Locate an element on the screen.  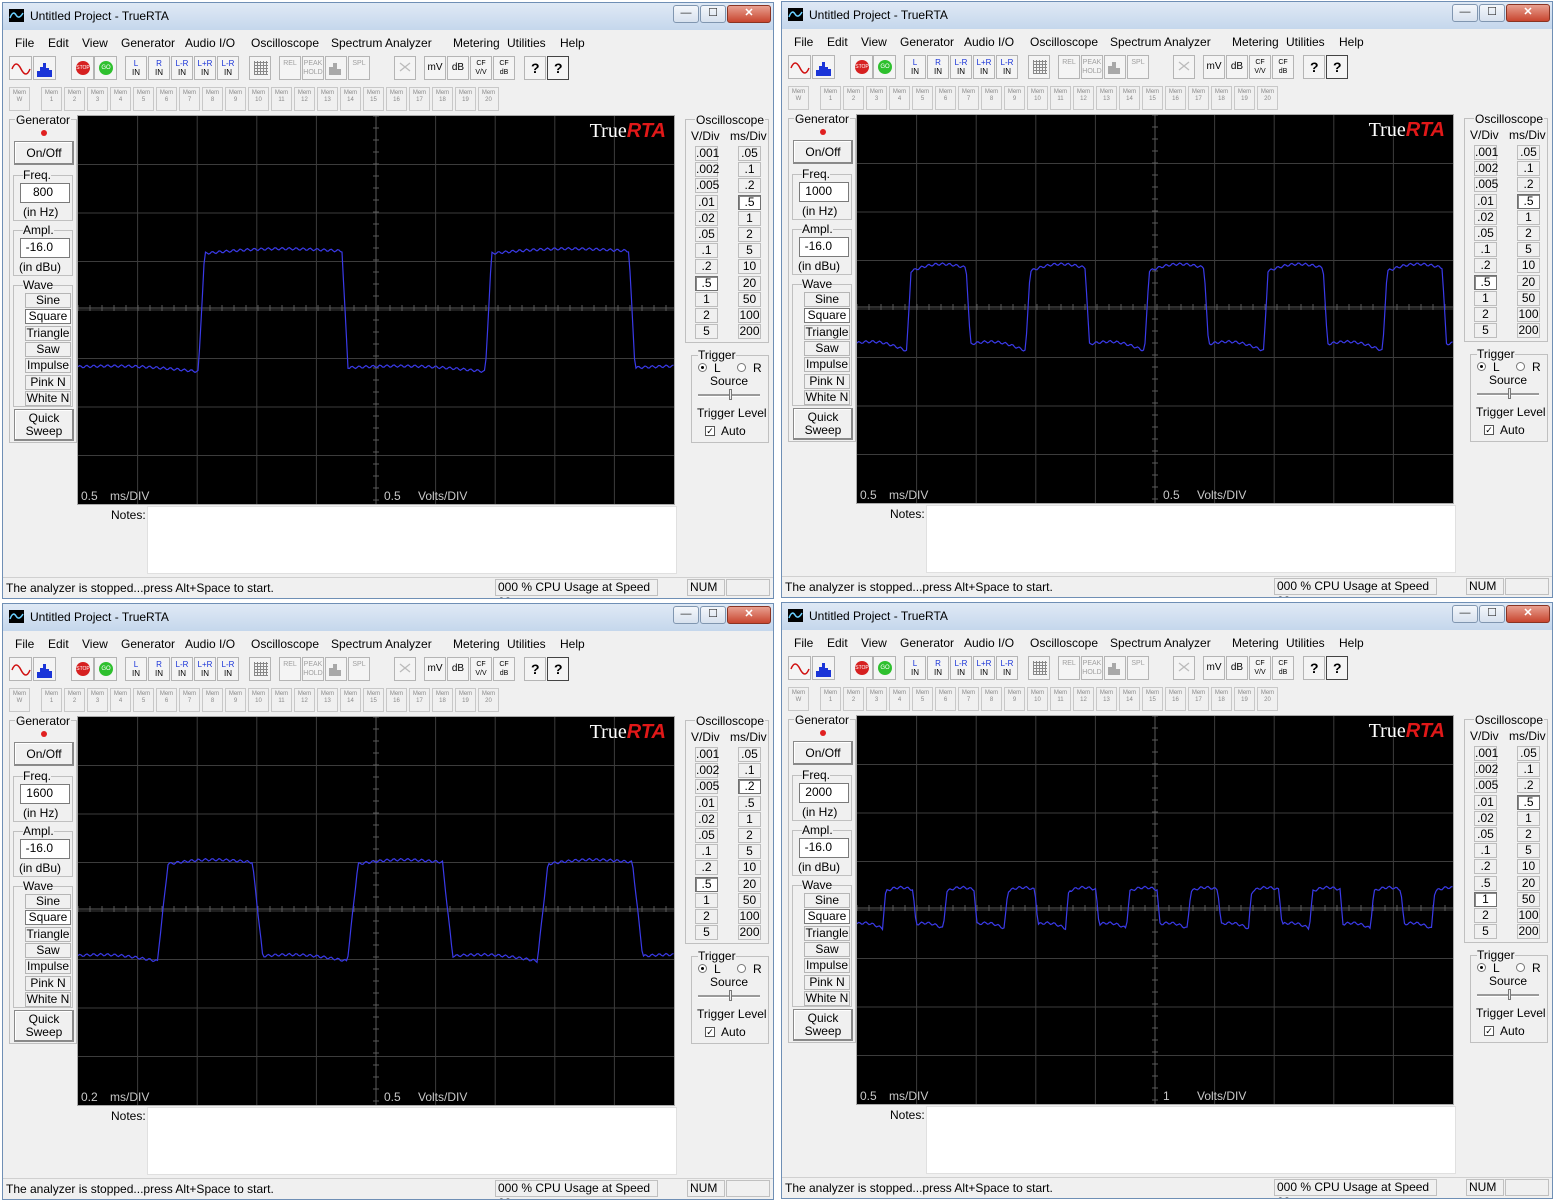
vdiv-option: .01 is located at coordinates (1485, 201).